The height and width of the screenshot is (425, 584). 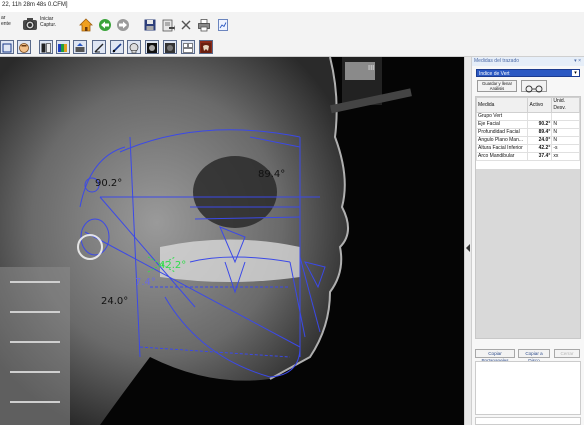 What do you see at coordinates (48, 25) in the screenshot?
I see `capture-label-bottom: Captur.` at bounding box center [48, 25].